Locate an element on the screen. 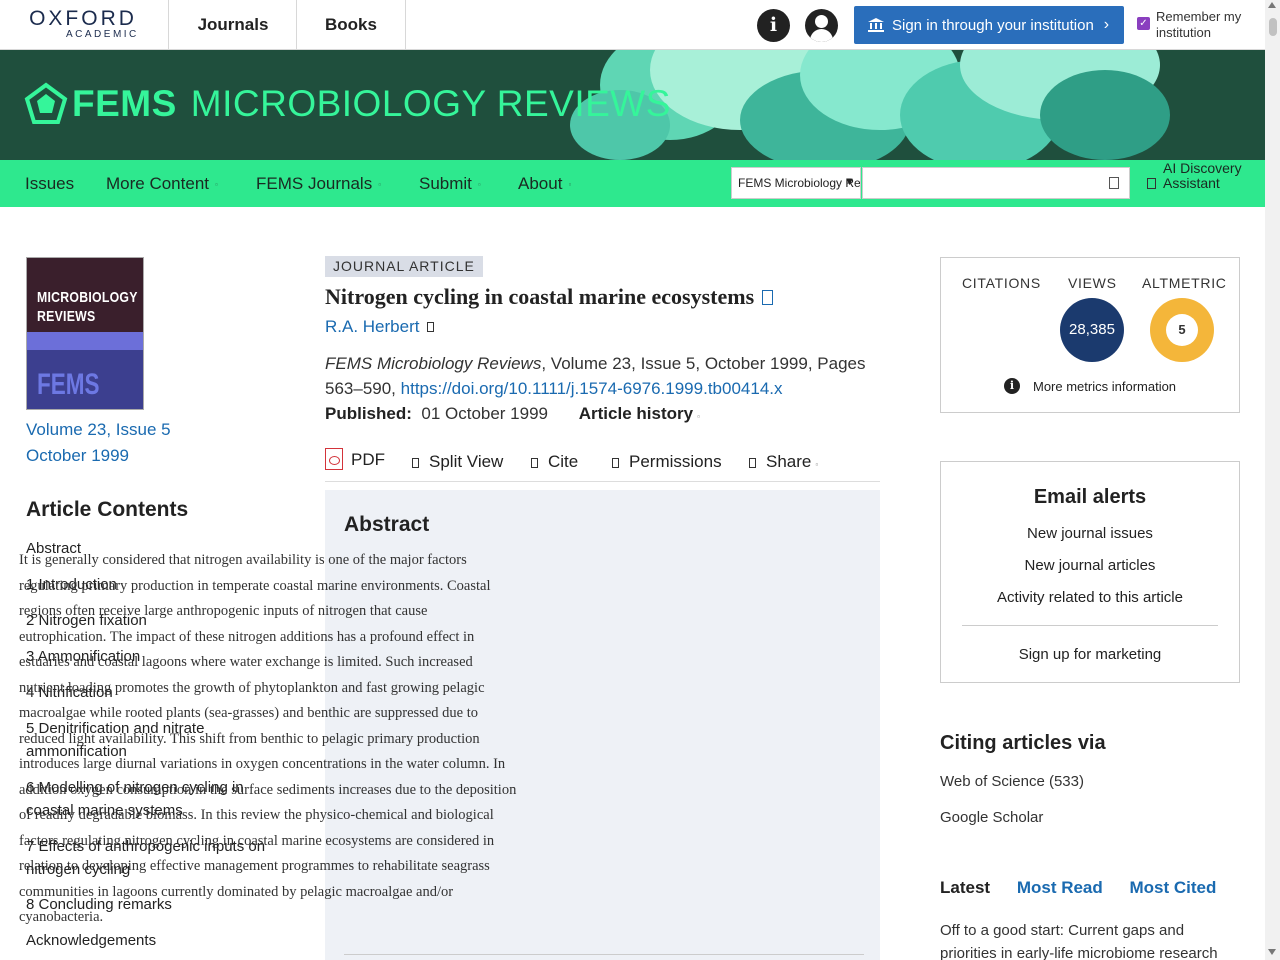 This screenshot has height=960, width=1280. nav-submit: Submit ▫ is located at coordinates (450, 184).